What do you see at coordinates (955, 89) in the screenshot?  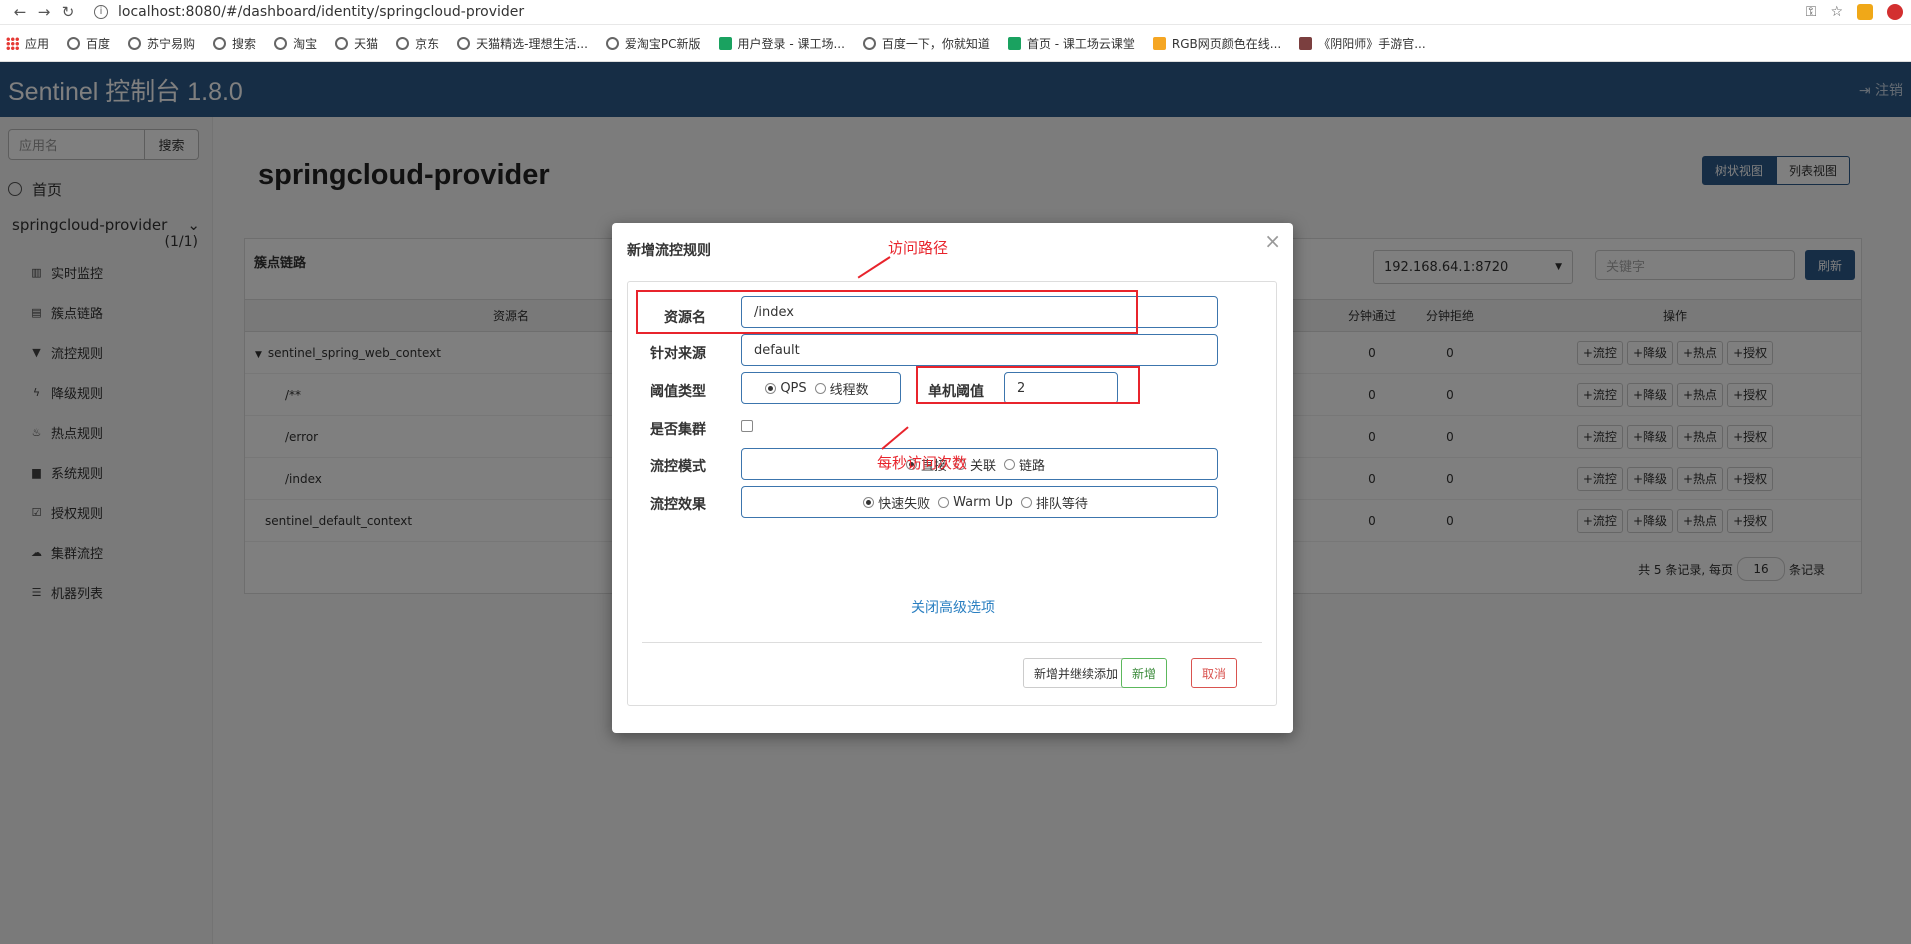 I see `modal-backdrop` at bounding box center [955, 89].